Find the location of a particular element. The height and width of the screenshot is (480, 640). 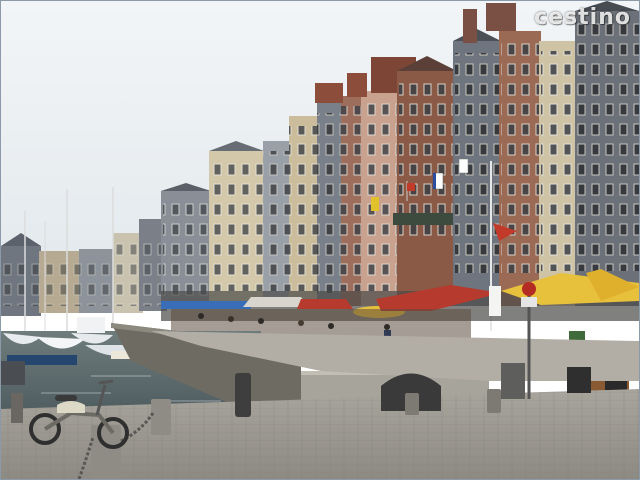

watermark-text: cestino is located at coordinates (582, 17).